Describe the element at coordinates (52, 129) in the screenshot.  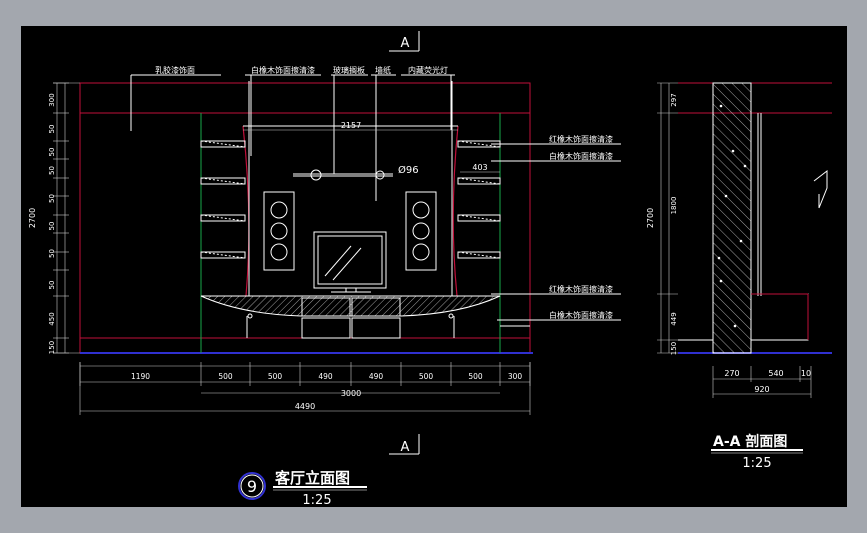
I see `elev-vdim-1: 50` at that location.